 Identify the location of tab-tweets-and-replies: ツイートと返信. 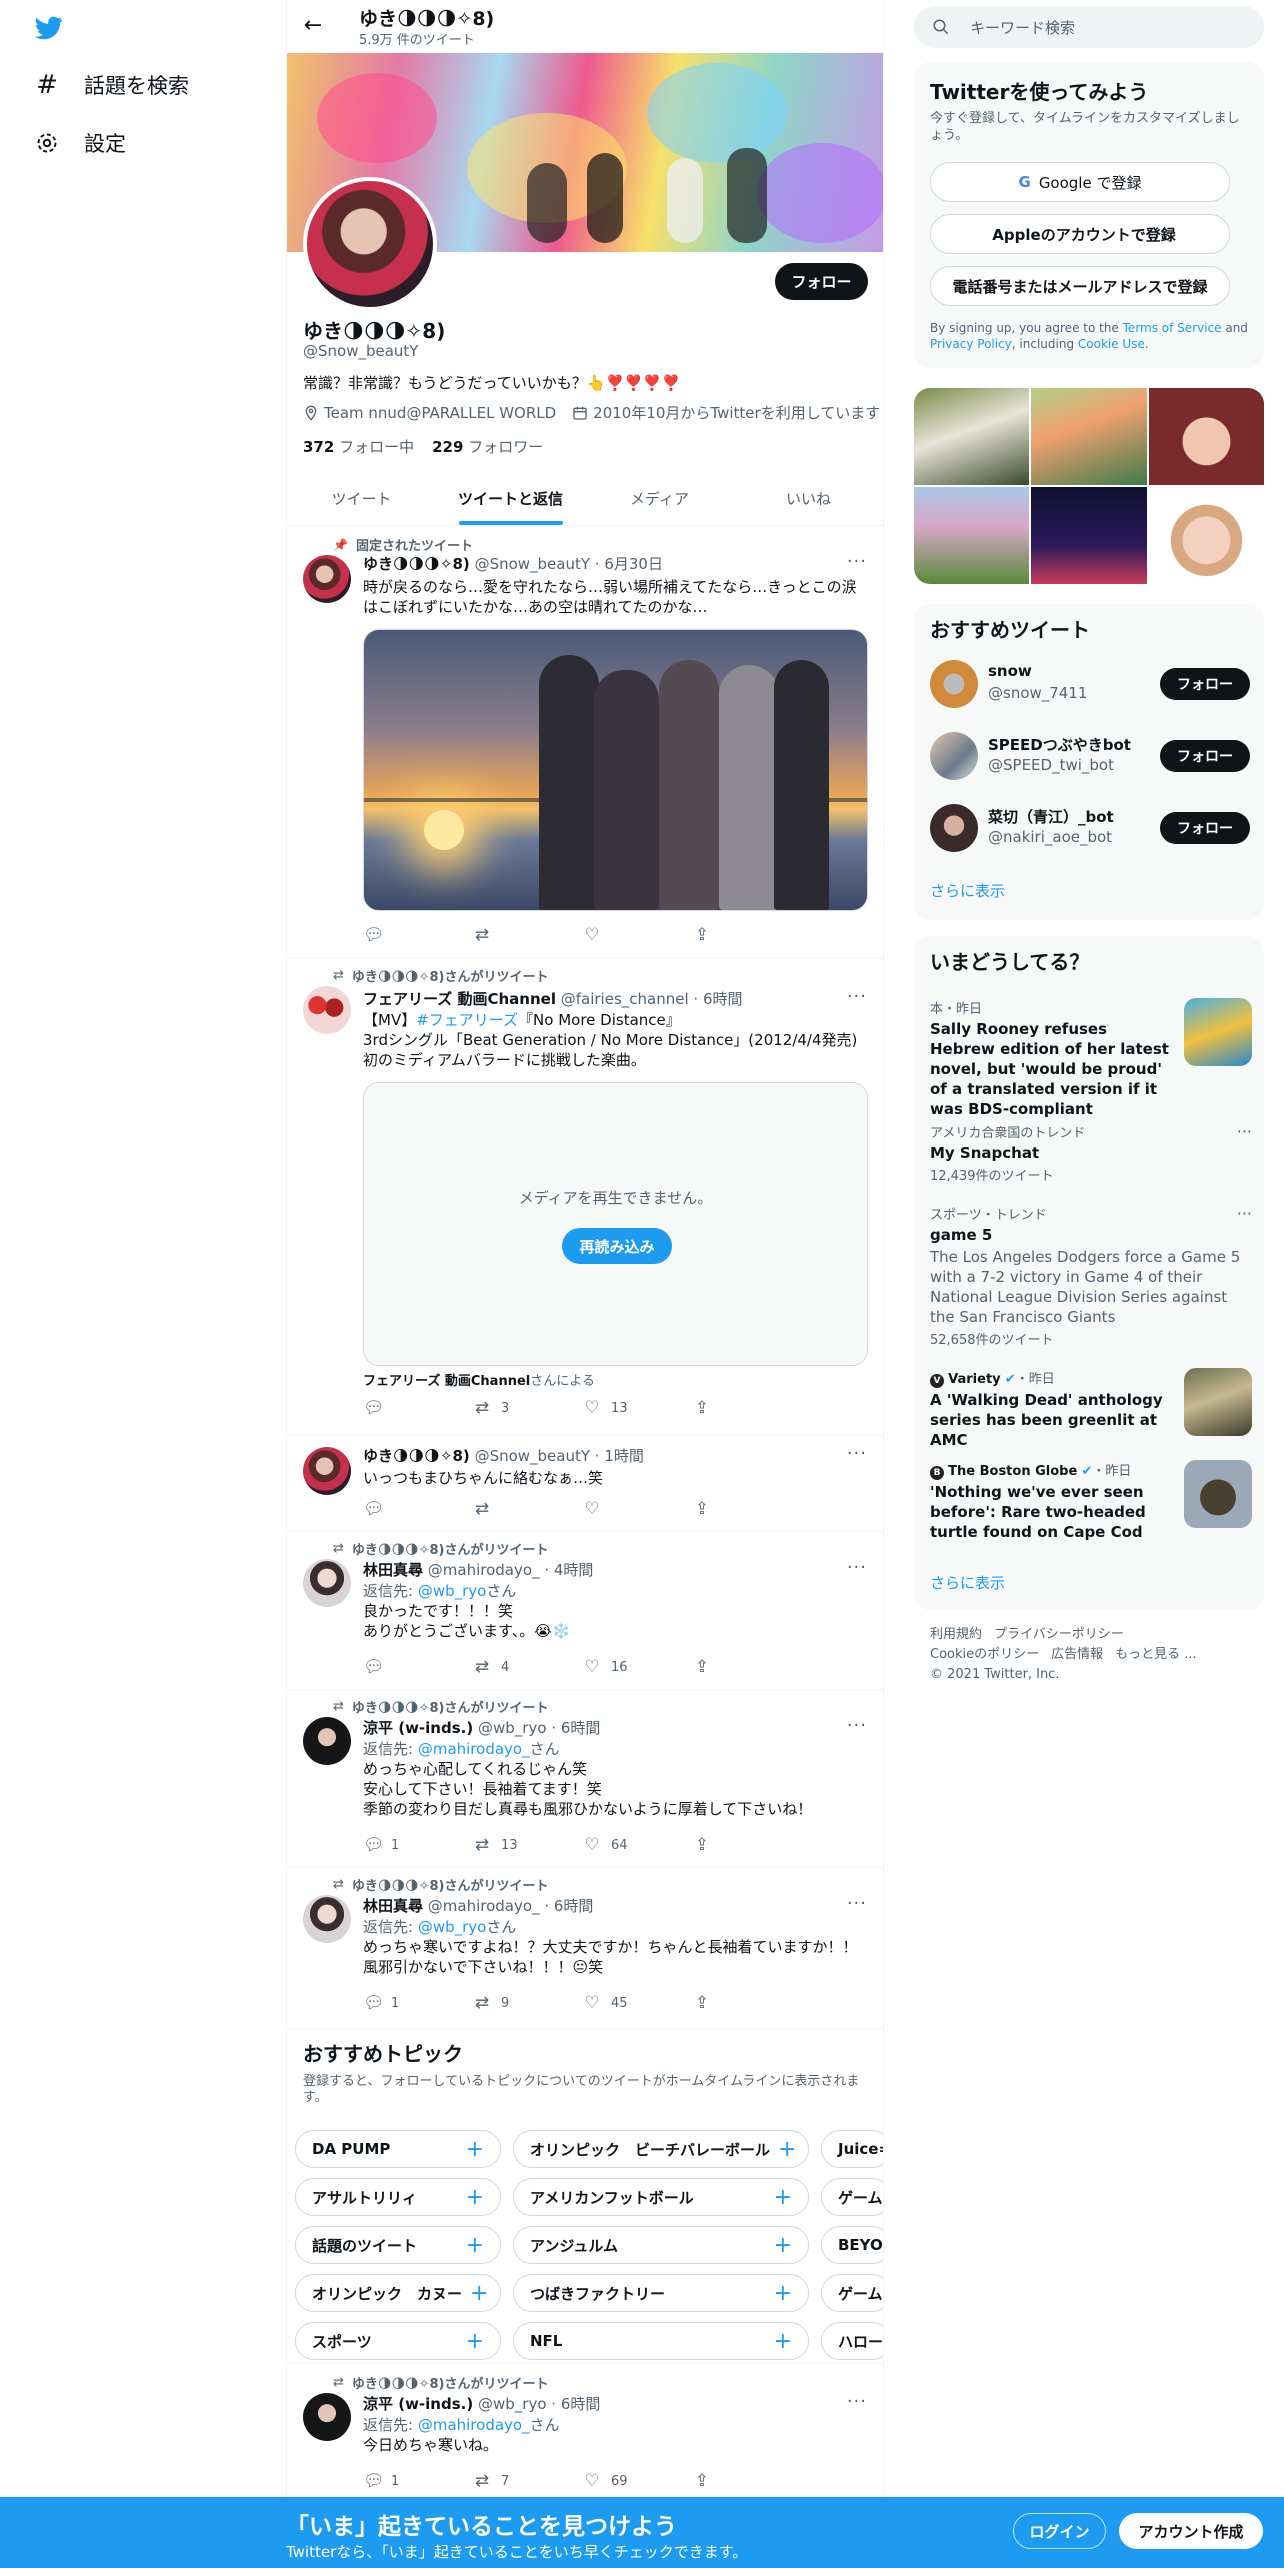
(510, 498).